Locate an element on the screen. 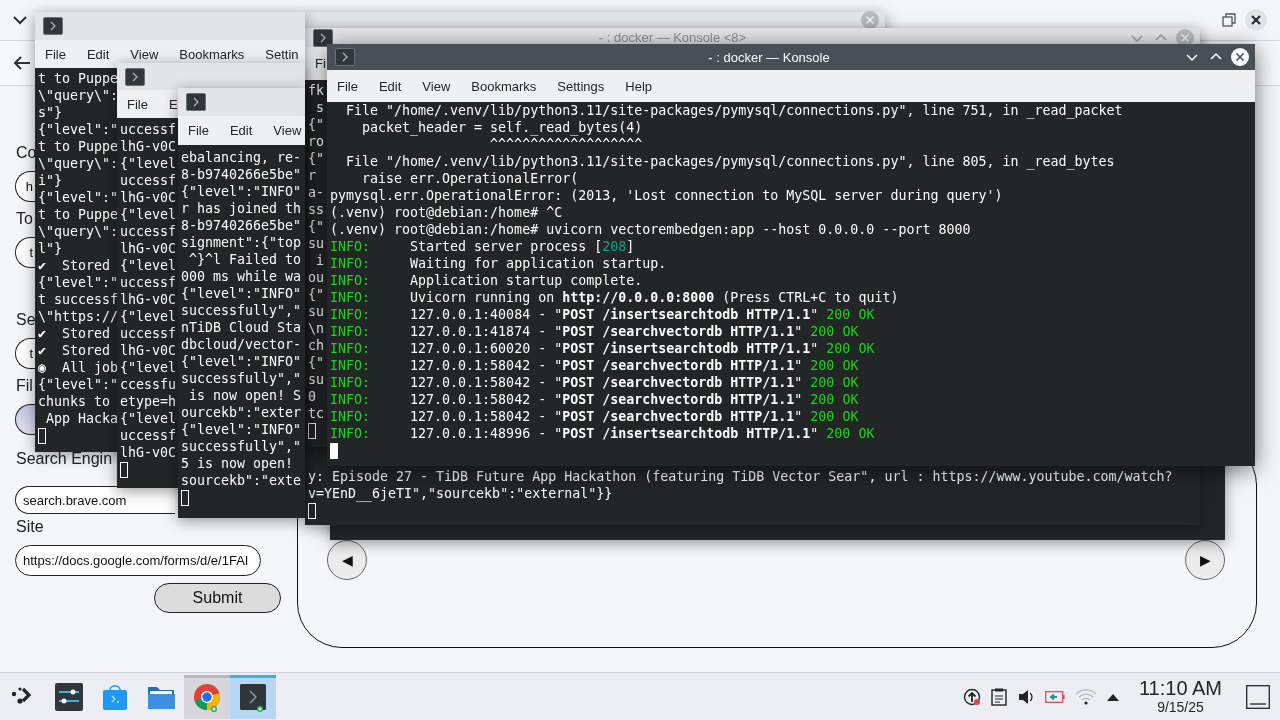  previous-button: ◀ is located at coordinates (347, 560).